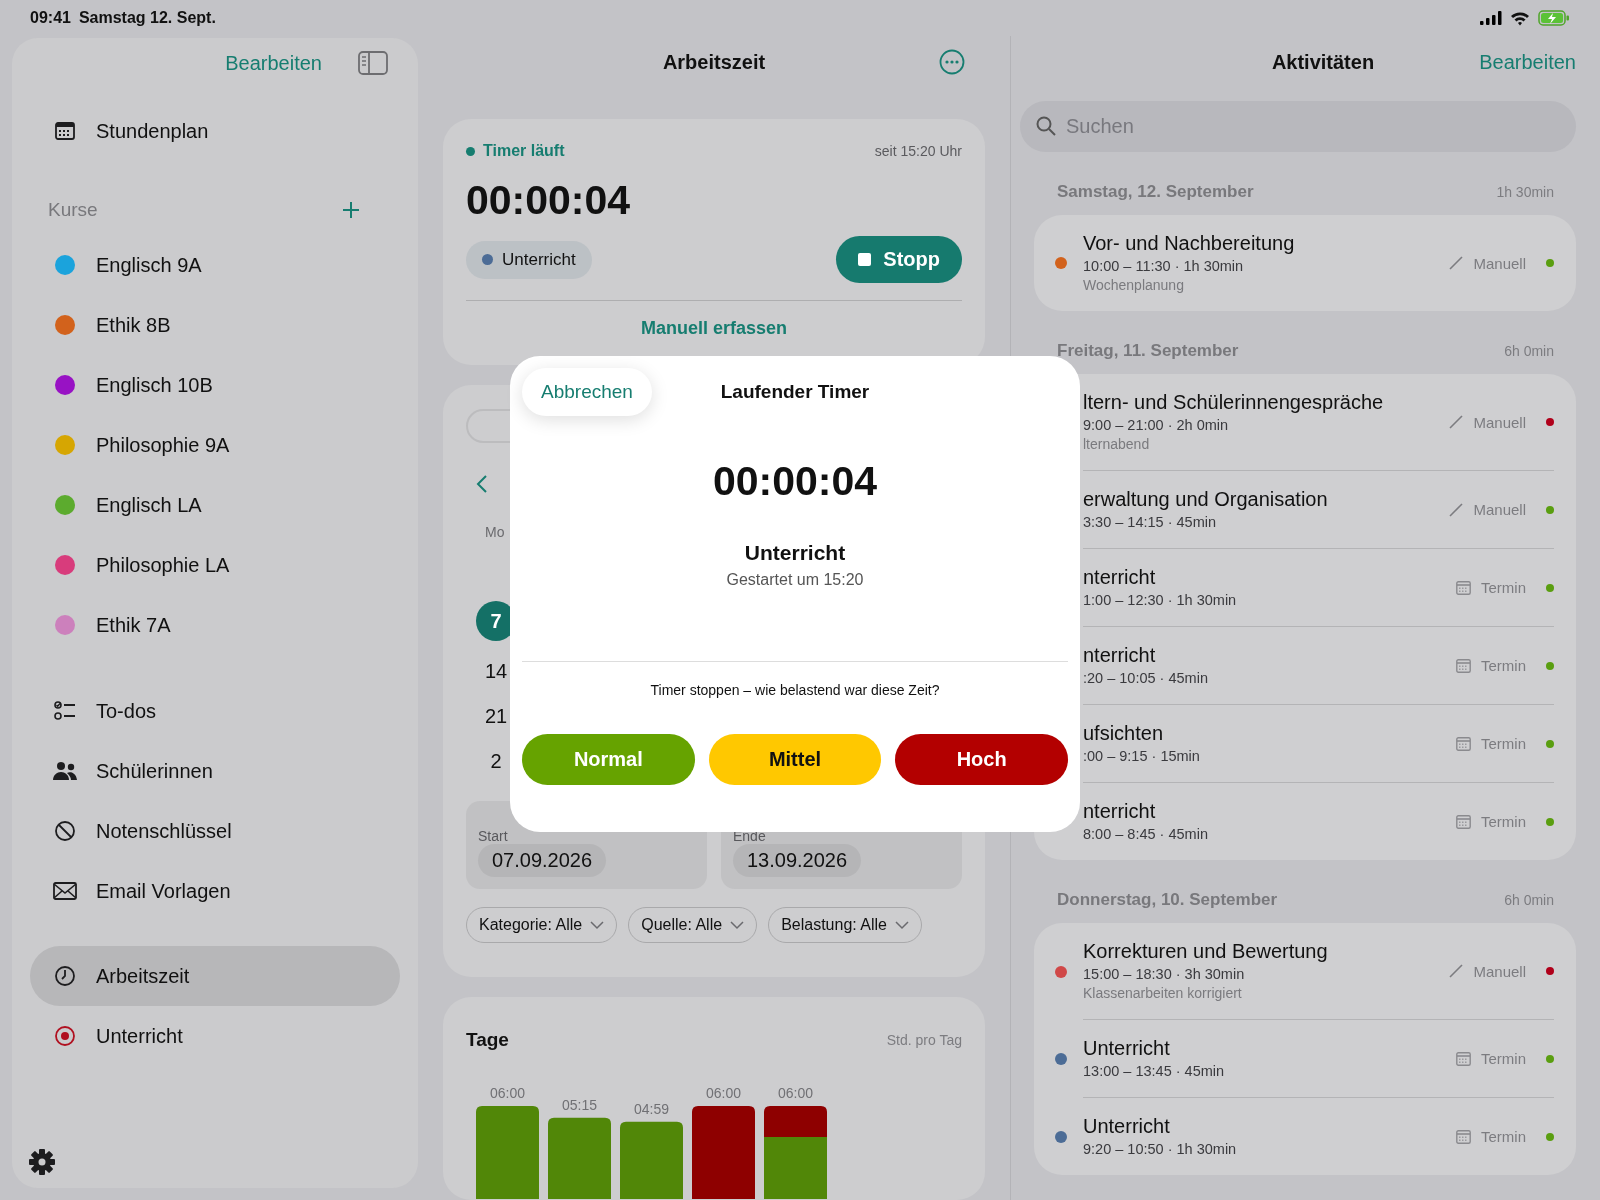 The image size is (1600, 1200). What do you see at coordinates (1146, 834) in the screenshot?
I see `activity-time: 8:00 – 8:45 · 45min` at bounding box center [1146, 834].